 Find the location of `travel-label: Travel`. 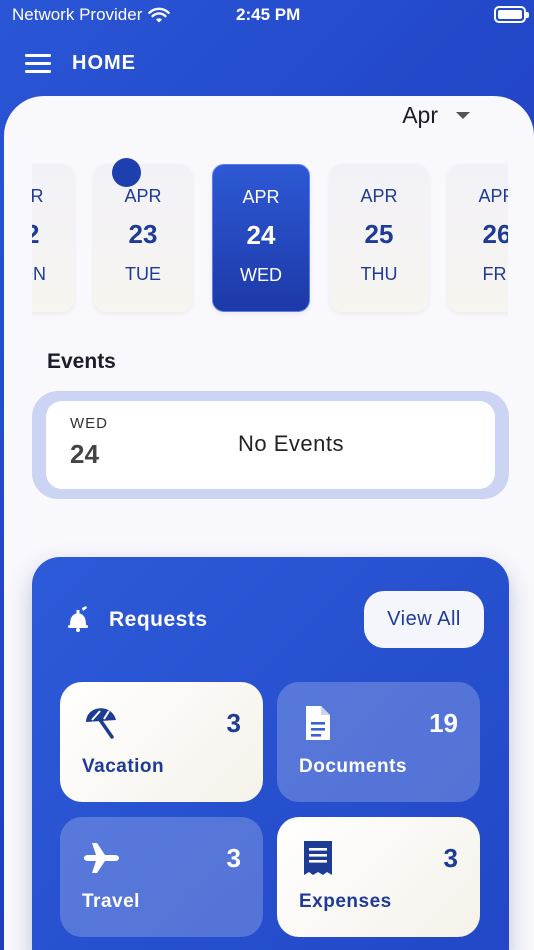

travel-label: Travel is located at coordinates (111, 901).